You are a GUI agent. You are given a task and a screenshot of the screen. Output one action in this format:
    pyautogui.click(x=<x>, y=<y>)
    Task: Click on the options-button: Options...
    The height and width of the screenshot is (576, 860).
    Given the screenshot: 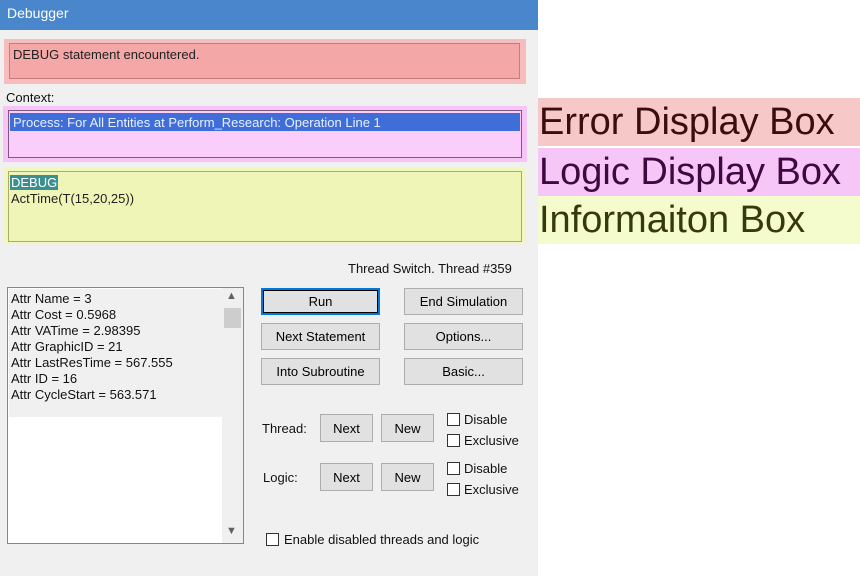 What is the action you would take?
    pyautogui.click(x=463, y=336)
    